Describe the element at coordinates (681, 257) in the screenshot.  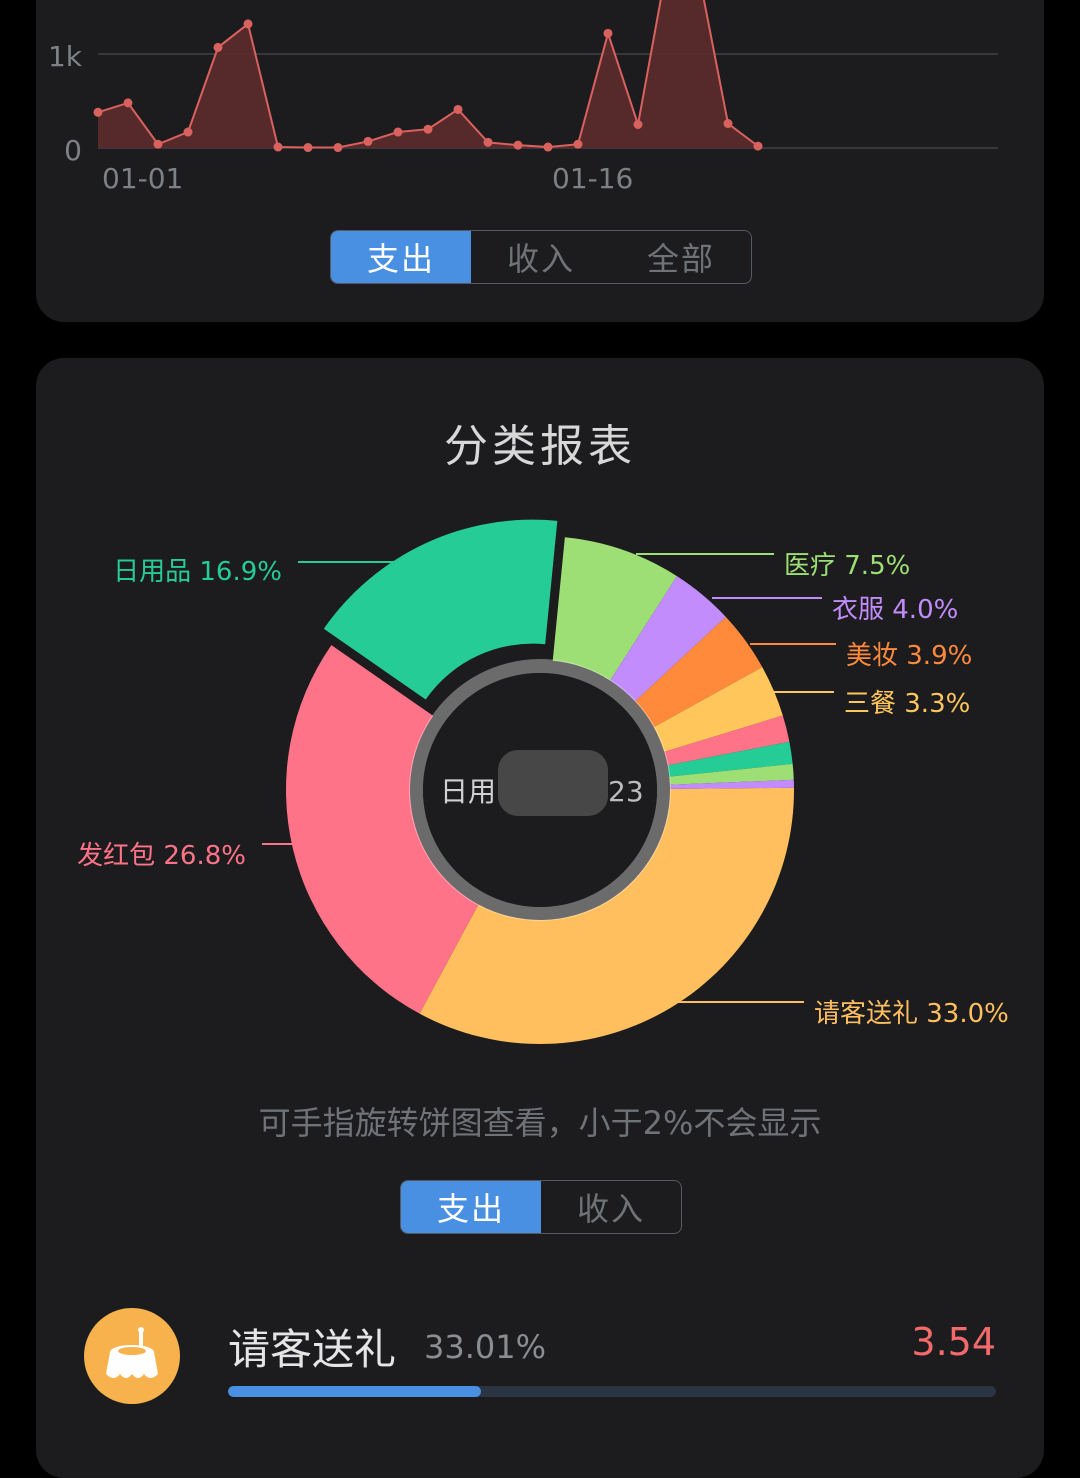
I see `tab-all: 全部` at that location.